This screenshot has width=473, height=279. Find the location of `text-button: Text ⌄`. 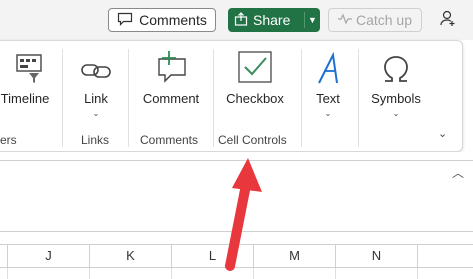

text-button: Text ⌄ is located at coordinates (328, 81).